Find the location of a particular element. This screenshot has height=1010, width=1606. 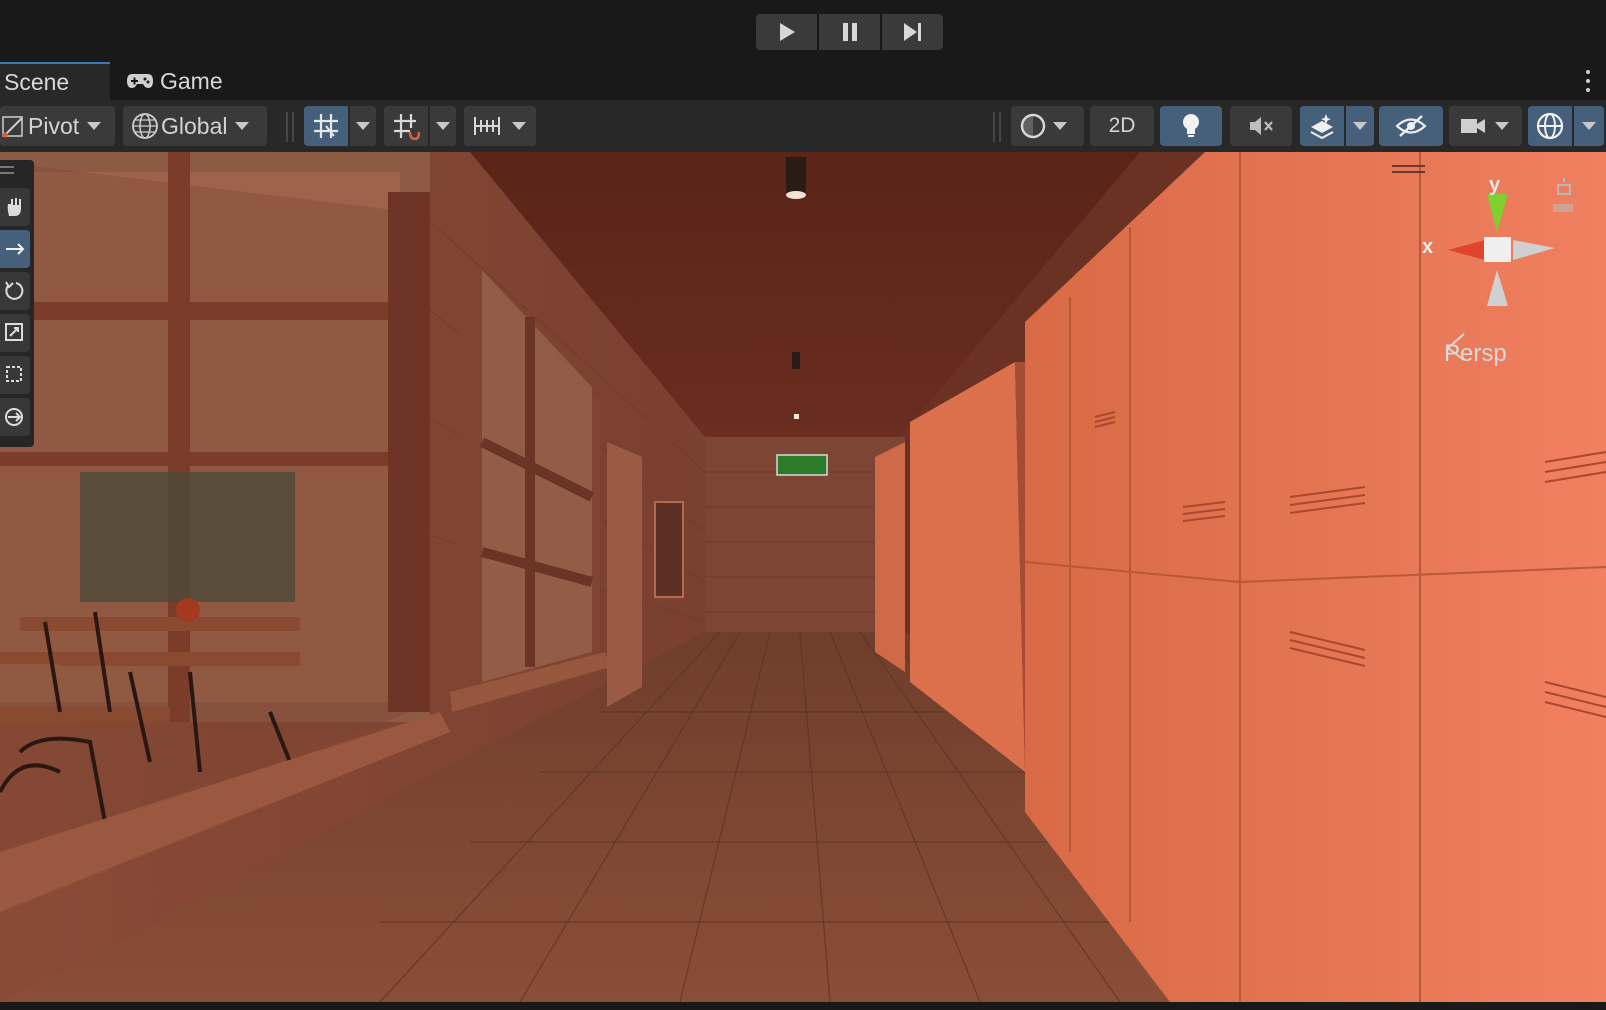

draw-mode-dropdown is located at coordinates (1047, 126).